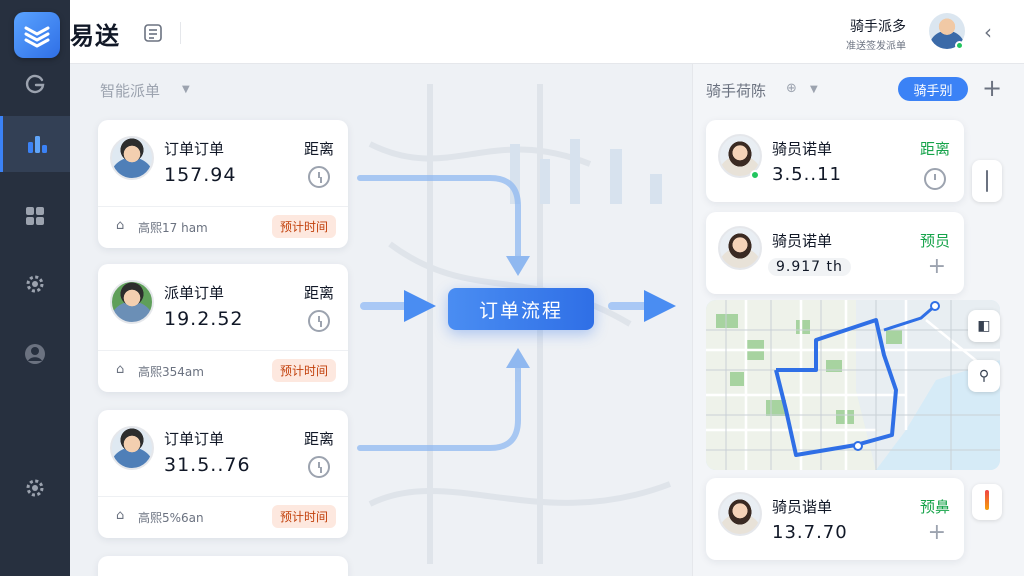 The image size is (1024, 576). What do you see at coordinates (37, 35) in the screenshot?
I see `logo-icon` at bounding box center [37, 35].